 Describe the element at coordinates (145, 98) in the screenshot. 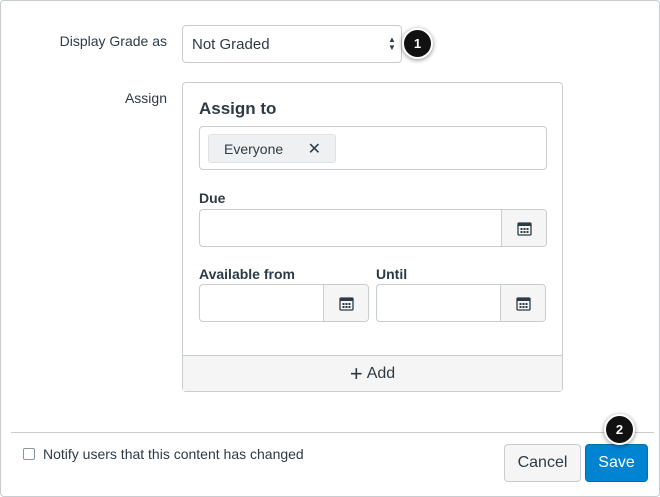

I see `assign-label: Assign` at that location.